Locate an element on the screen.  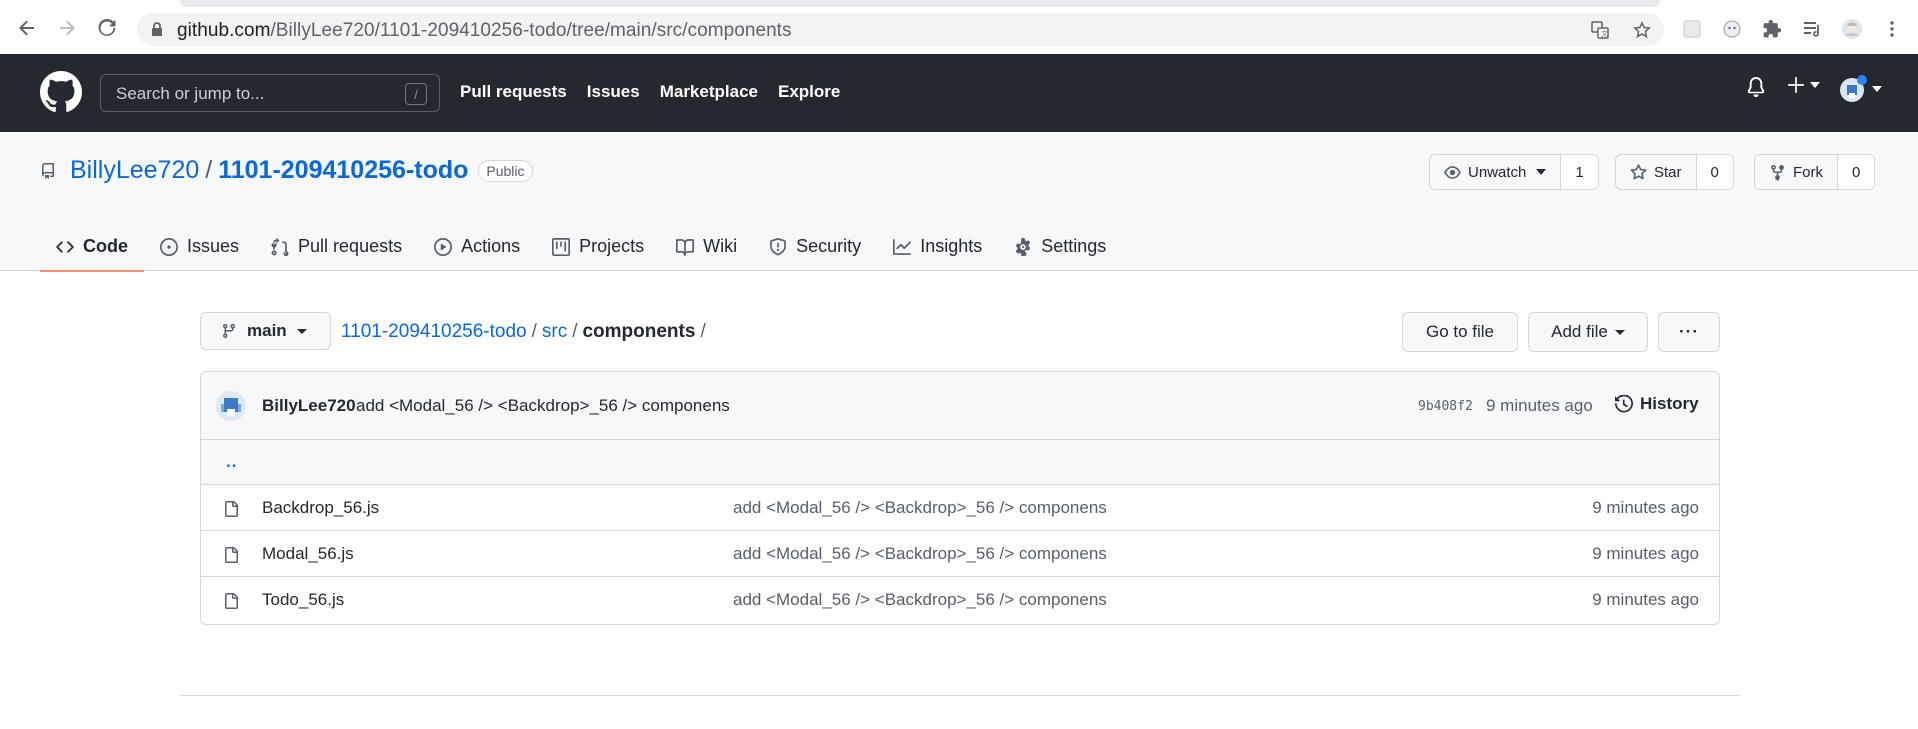
history-icon is located at coordinates (1624, 404).